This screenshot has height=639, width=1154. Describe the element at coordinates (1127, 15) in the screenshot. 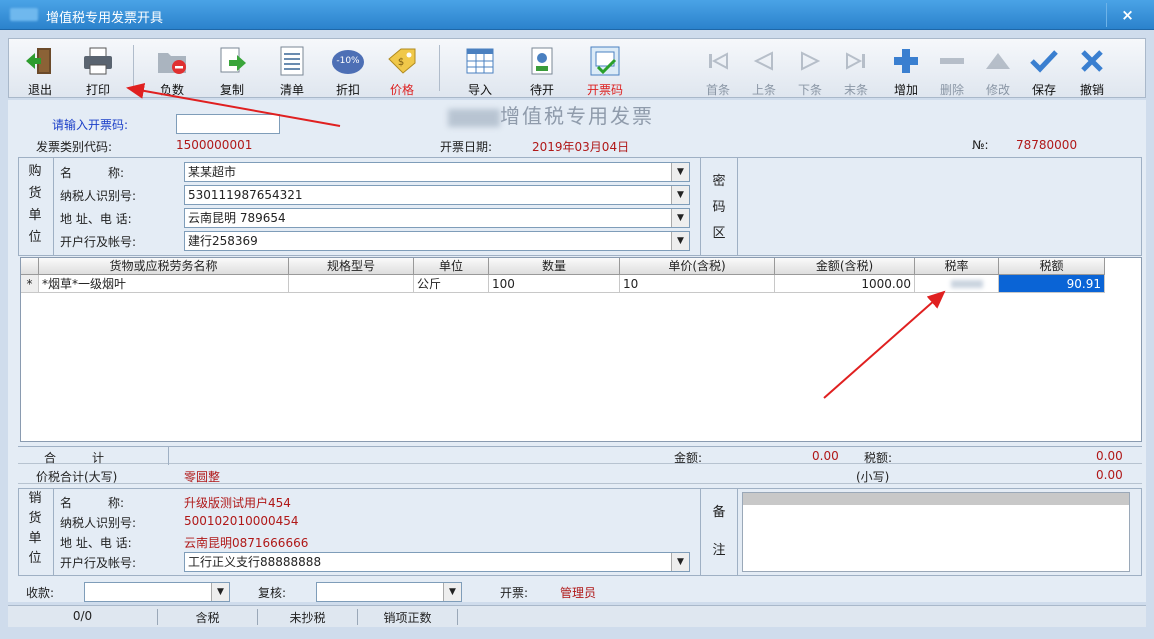

I see `close-button: ×` at that location.